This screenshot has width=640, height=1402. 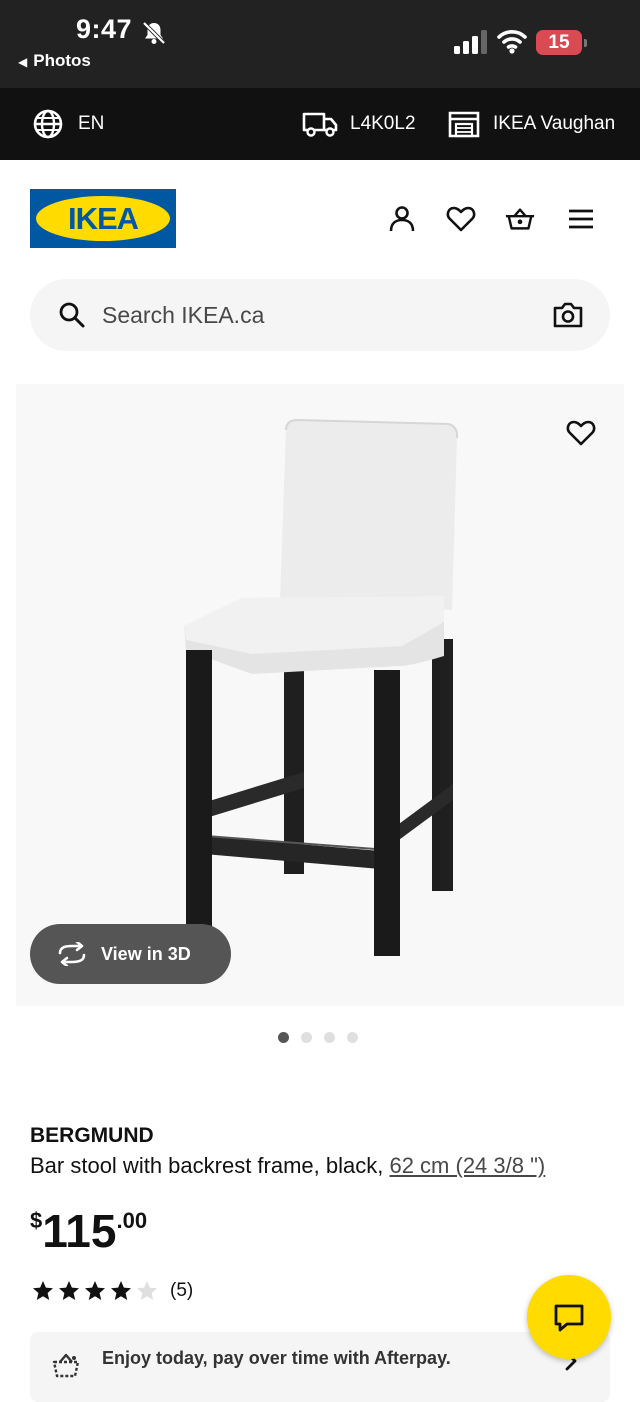 I want to click on globe-icon, so click(x=48, y=124).